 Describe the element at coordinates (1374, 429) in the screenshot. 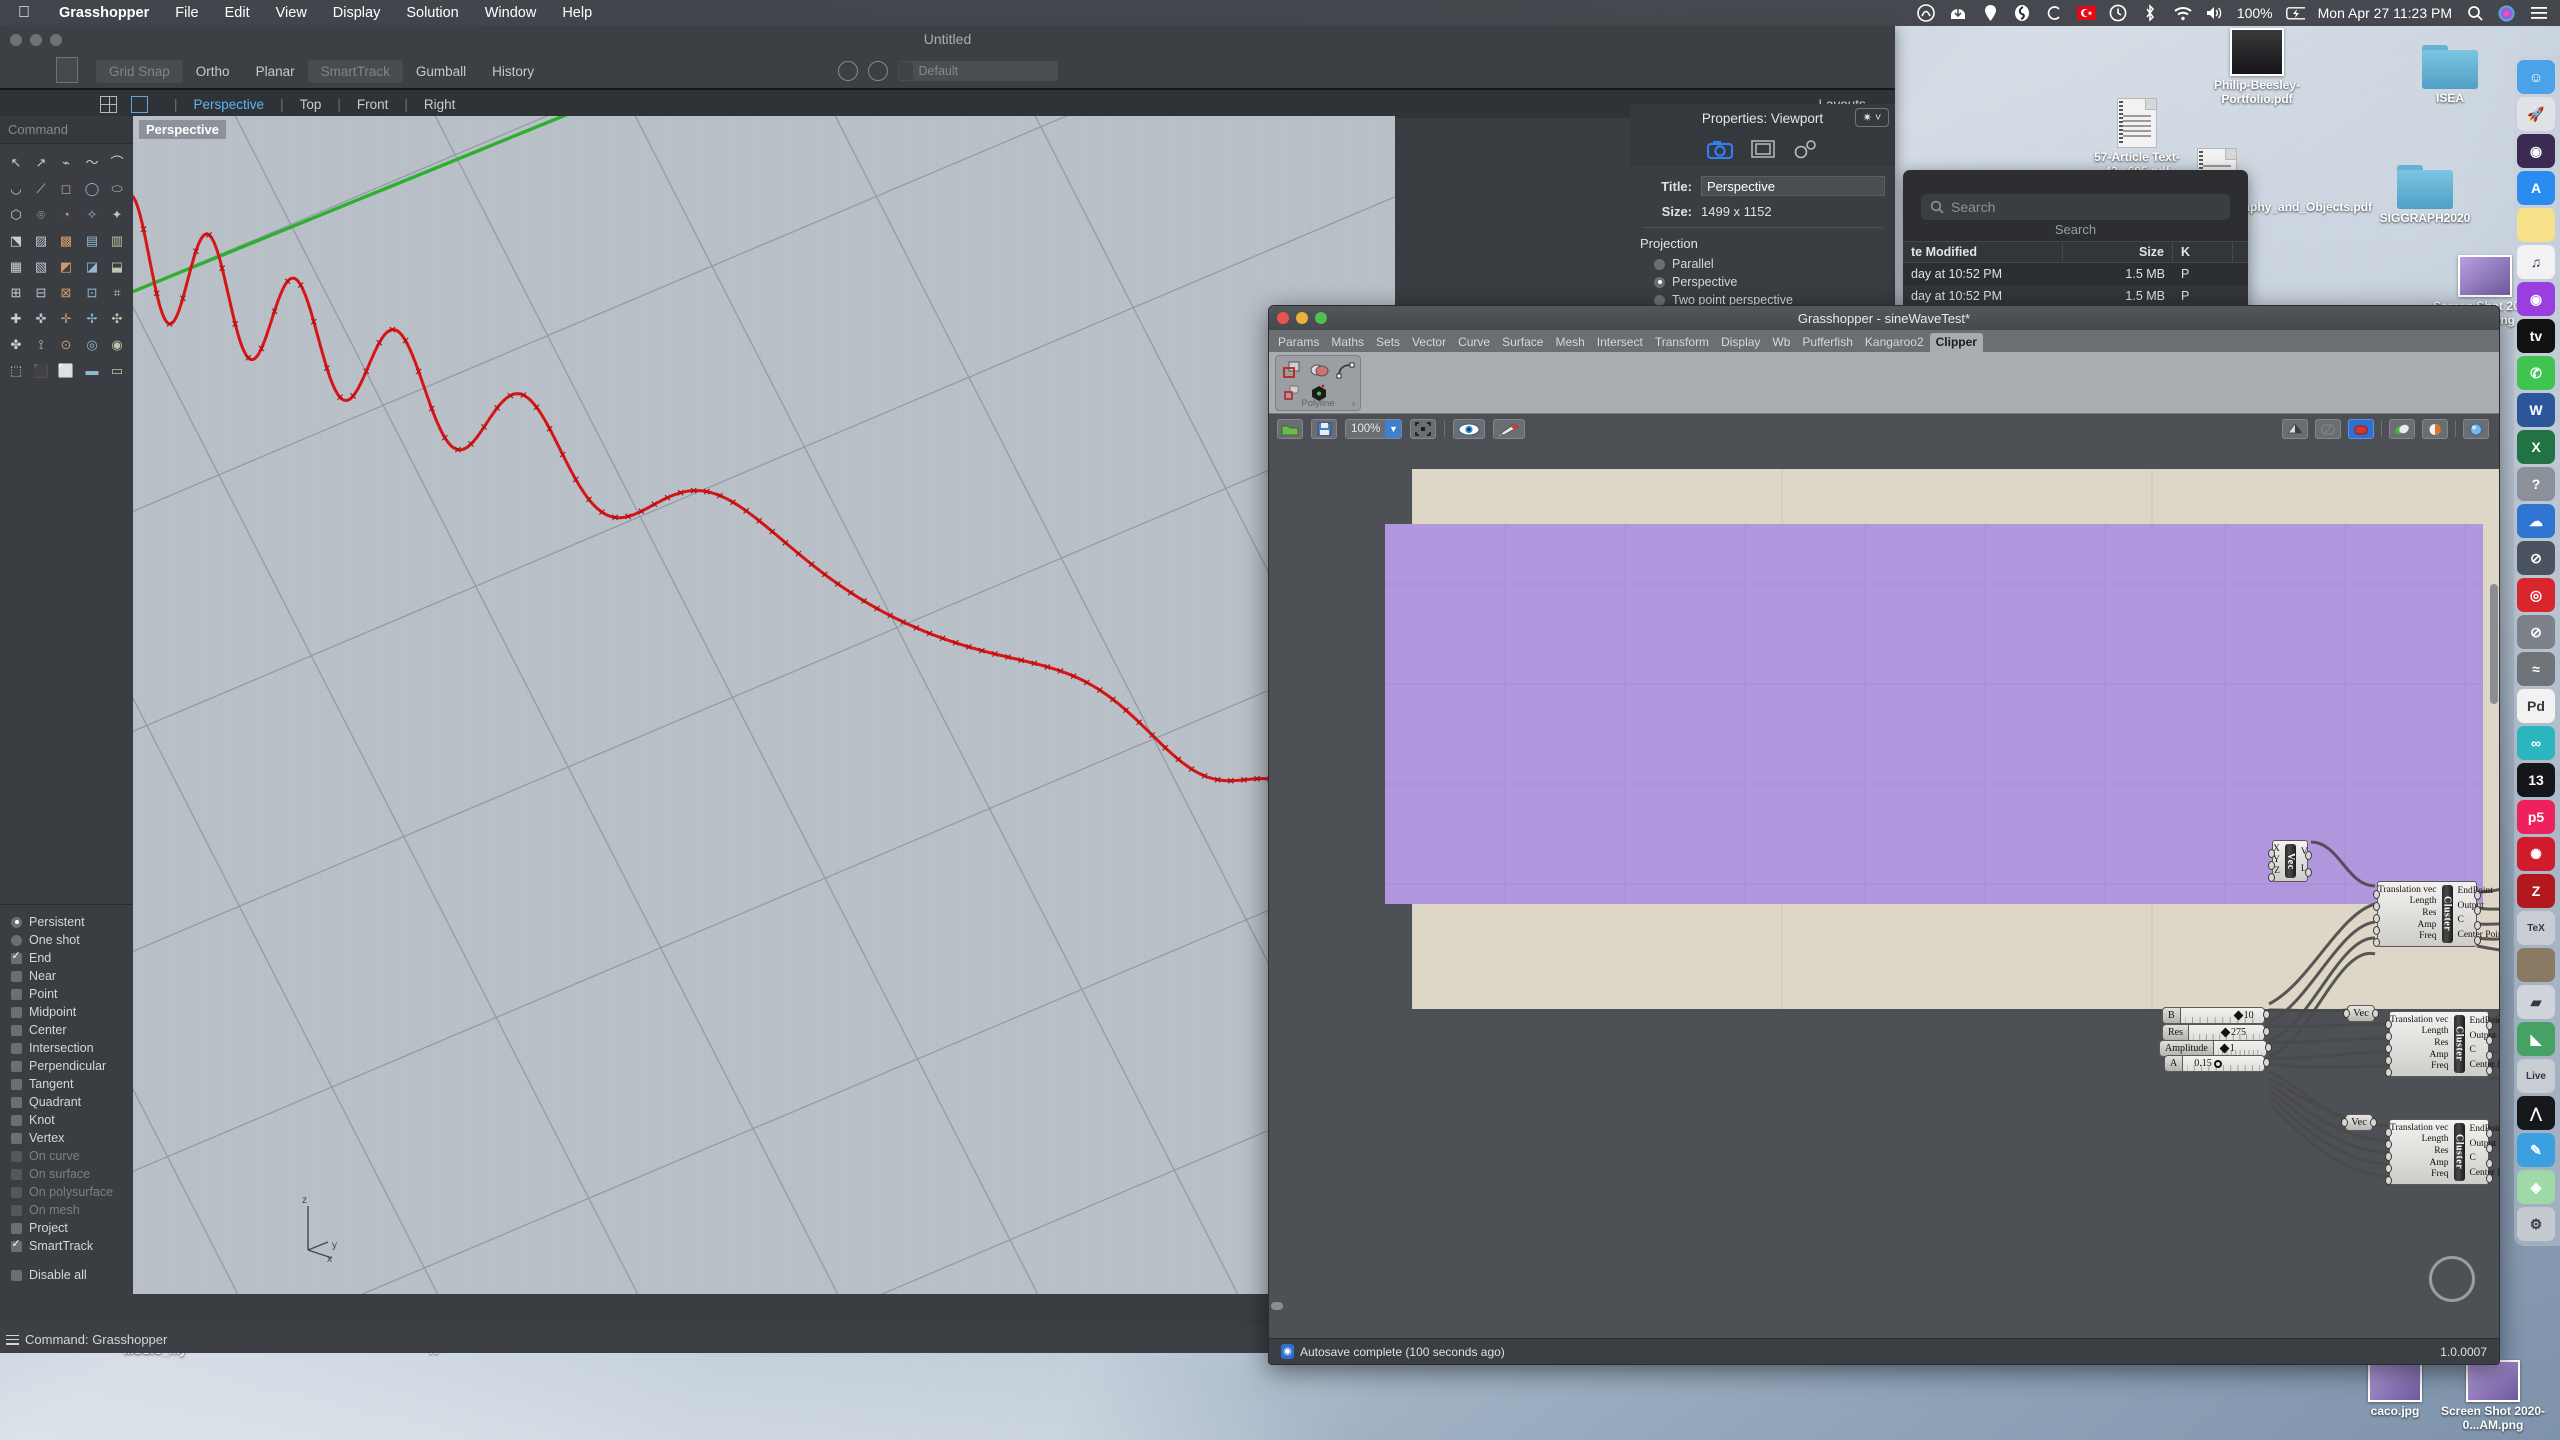

I see `zoom-level-selector: 100% ▼` at that location.